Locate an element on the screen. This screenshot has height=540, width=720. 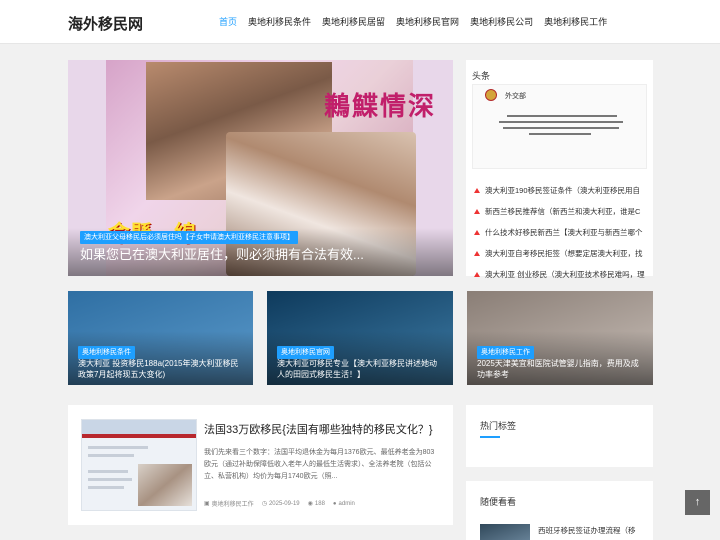
hot-tags-title-label: 热门标签 is located at coordinates (498, 426).